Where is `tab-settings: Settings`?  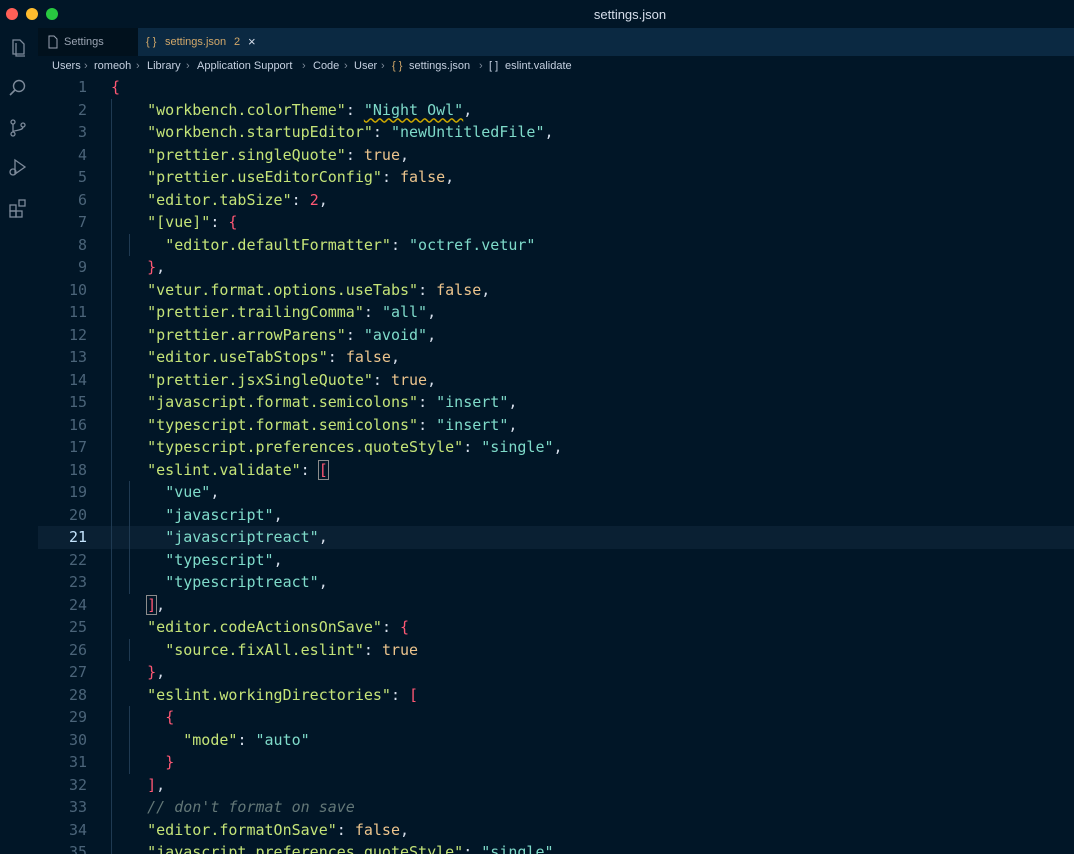
tab-settings: Settings is located at coordinates (88, 42).